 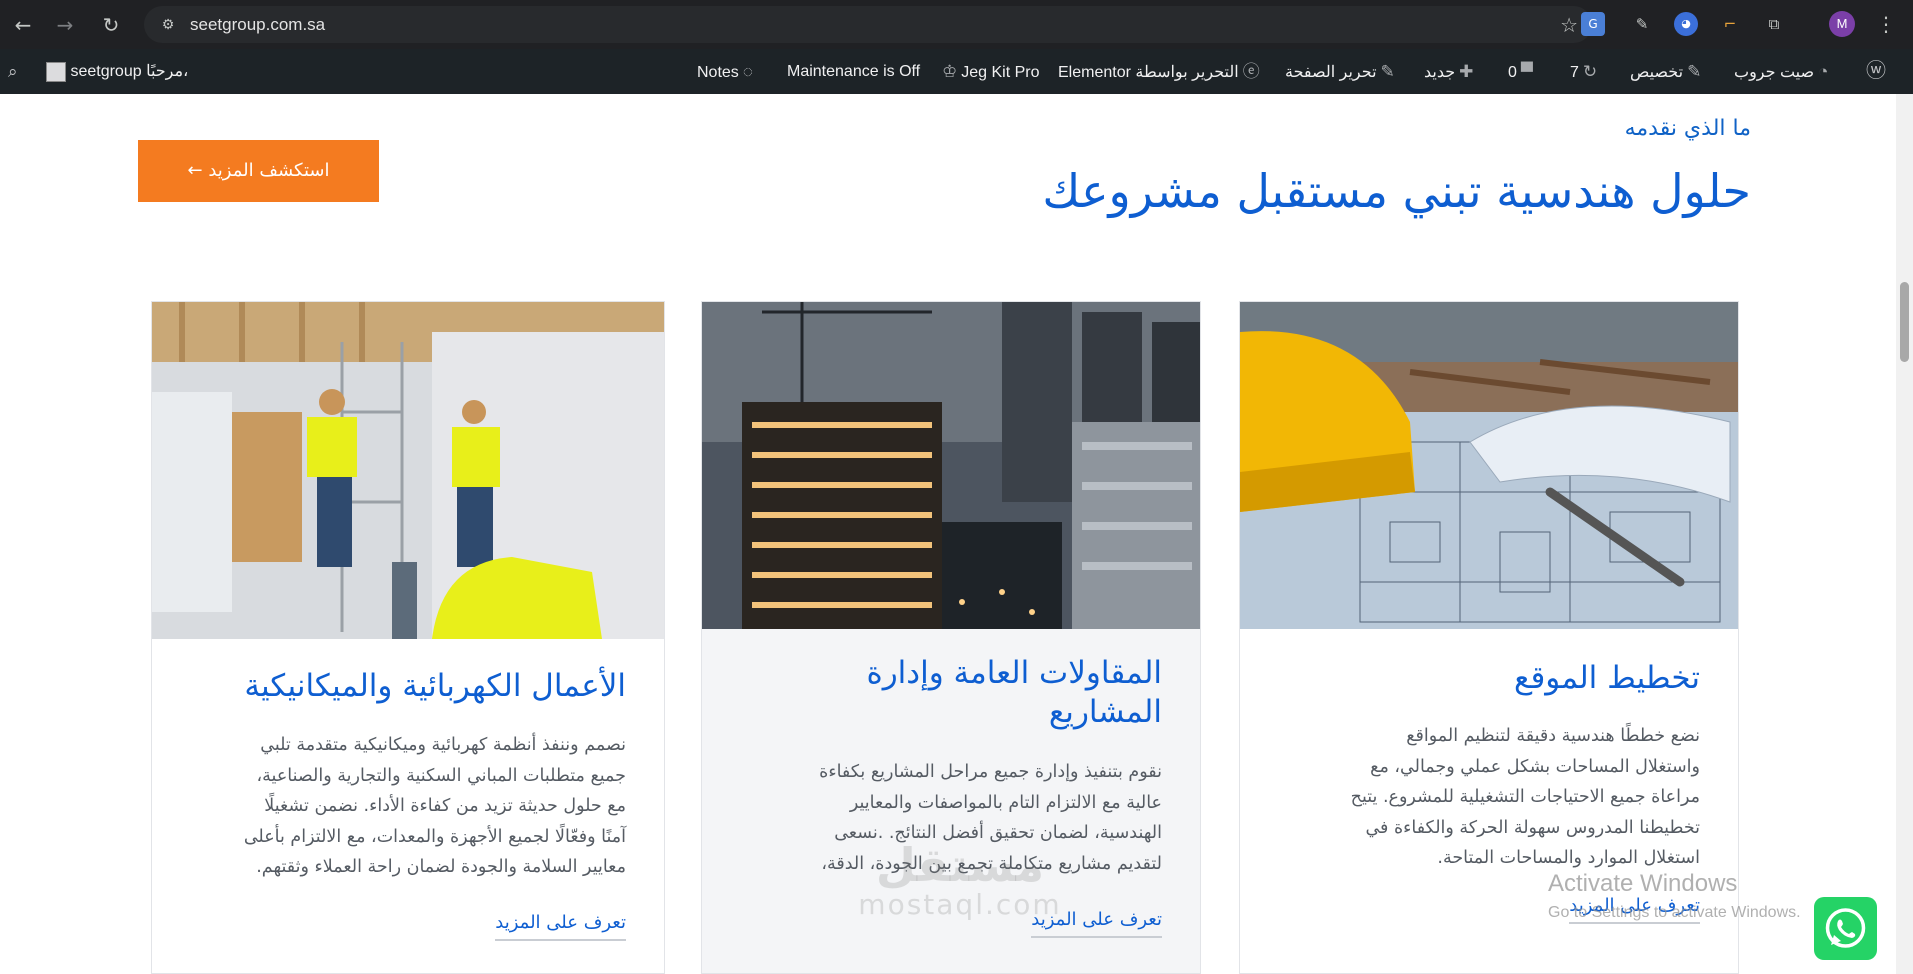 I want to click on adminbar-new: جديد ✚, so click(x=1450, y=71).